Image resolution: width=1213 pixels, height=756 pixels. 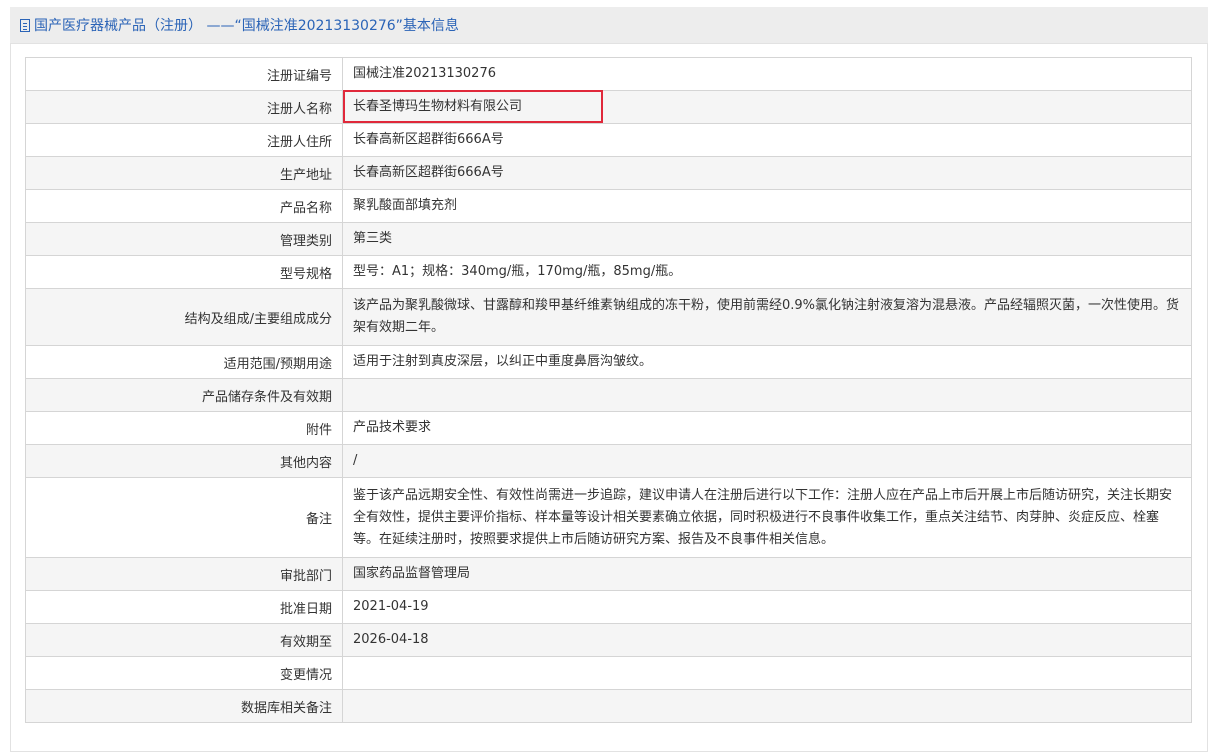 What do you see at coordinates (184, 140) in the screenshot?
I see `row-label: 注册人住所` at bounding box center [184, 140].